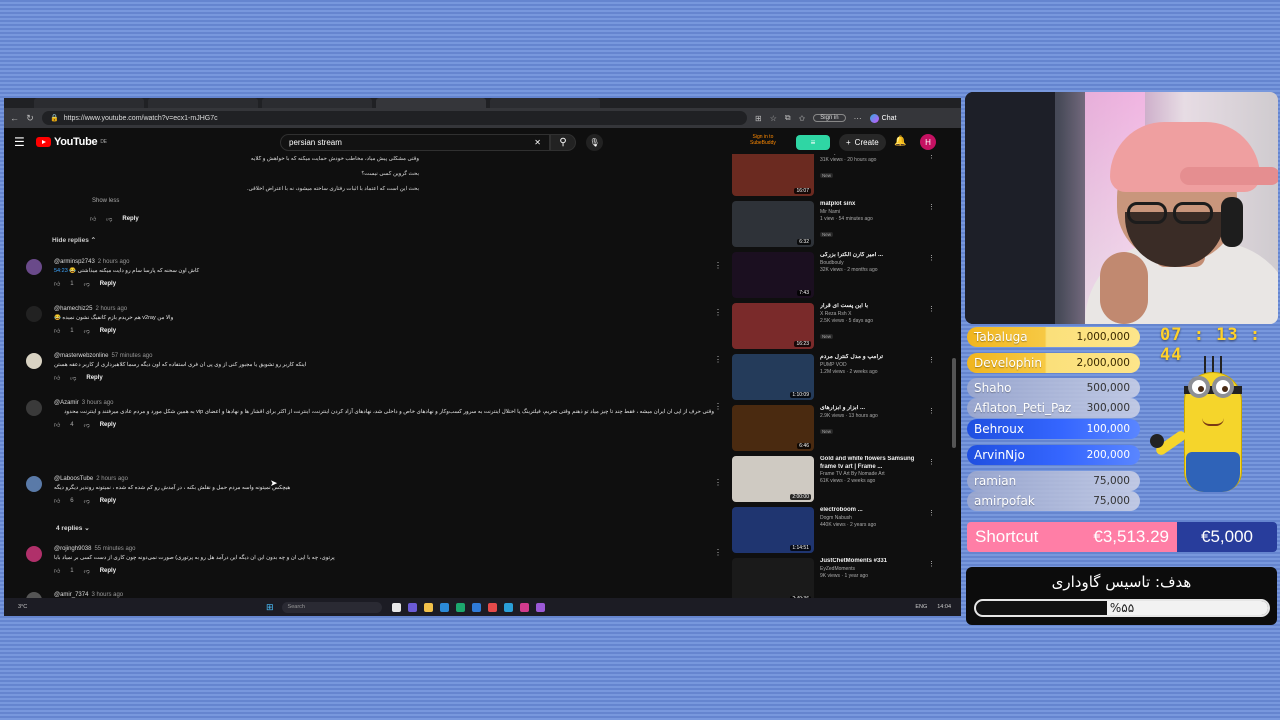  I want to click on extension-badge: Sign in to SubeBuddy, so click(763, 140).